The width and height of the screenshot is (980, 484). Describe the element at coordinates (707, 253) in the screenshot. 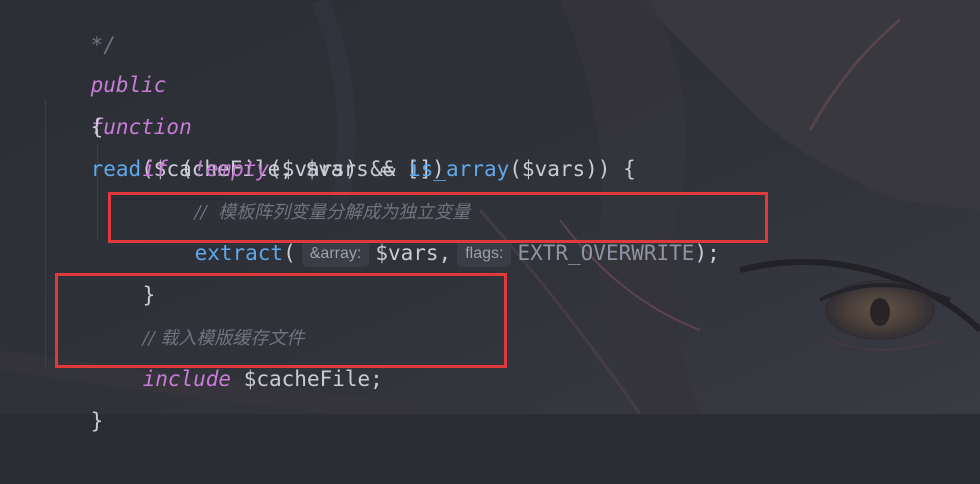

I see `extract-end: );` at that location.